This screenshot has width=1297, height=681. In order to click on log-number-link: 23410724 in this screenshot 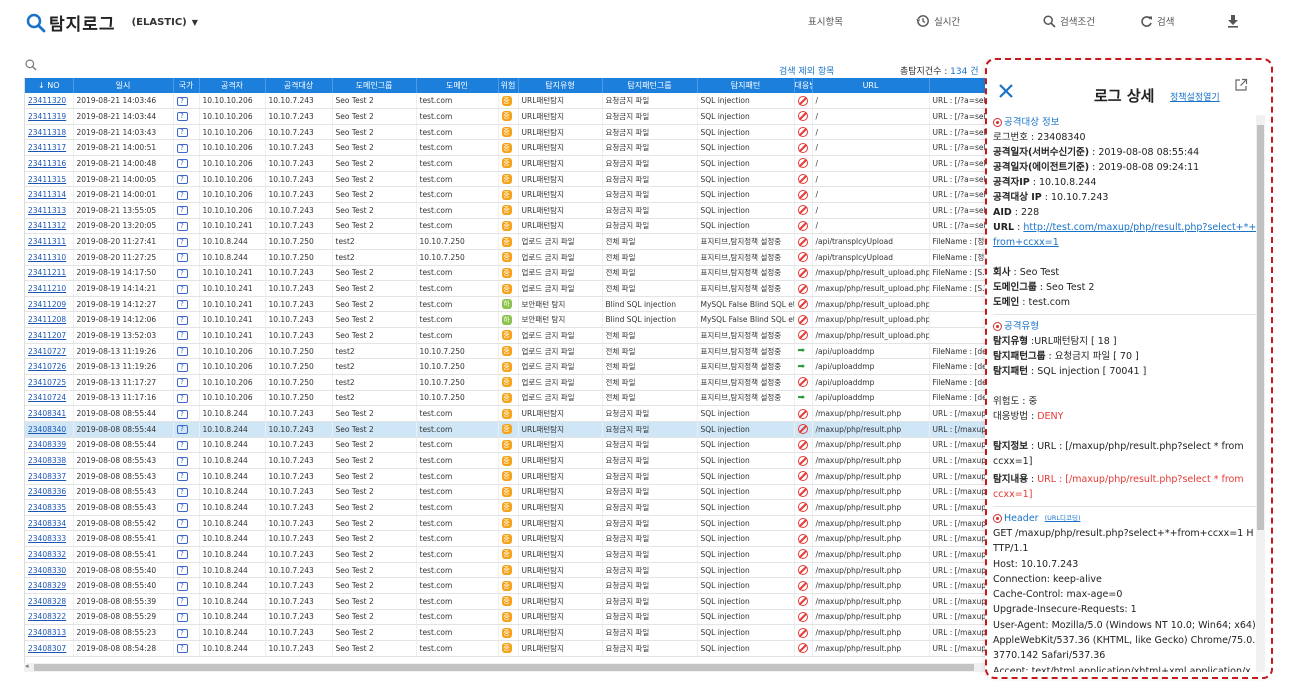, I will do `click(47, 397)`.